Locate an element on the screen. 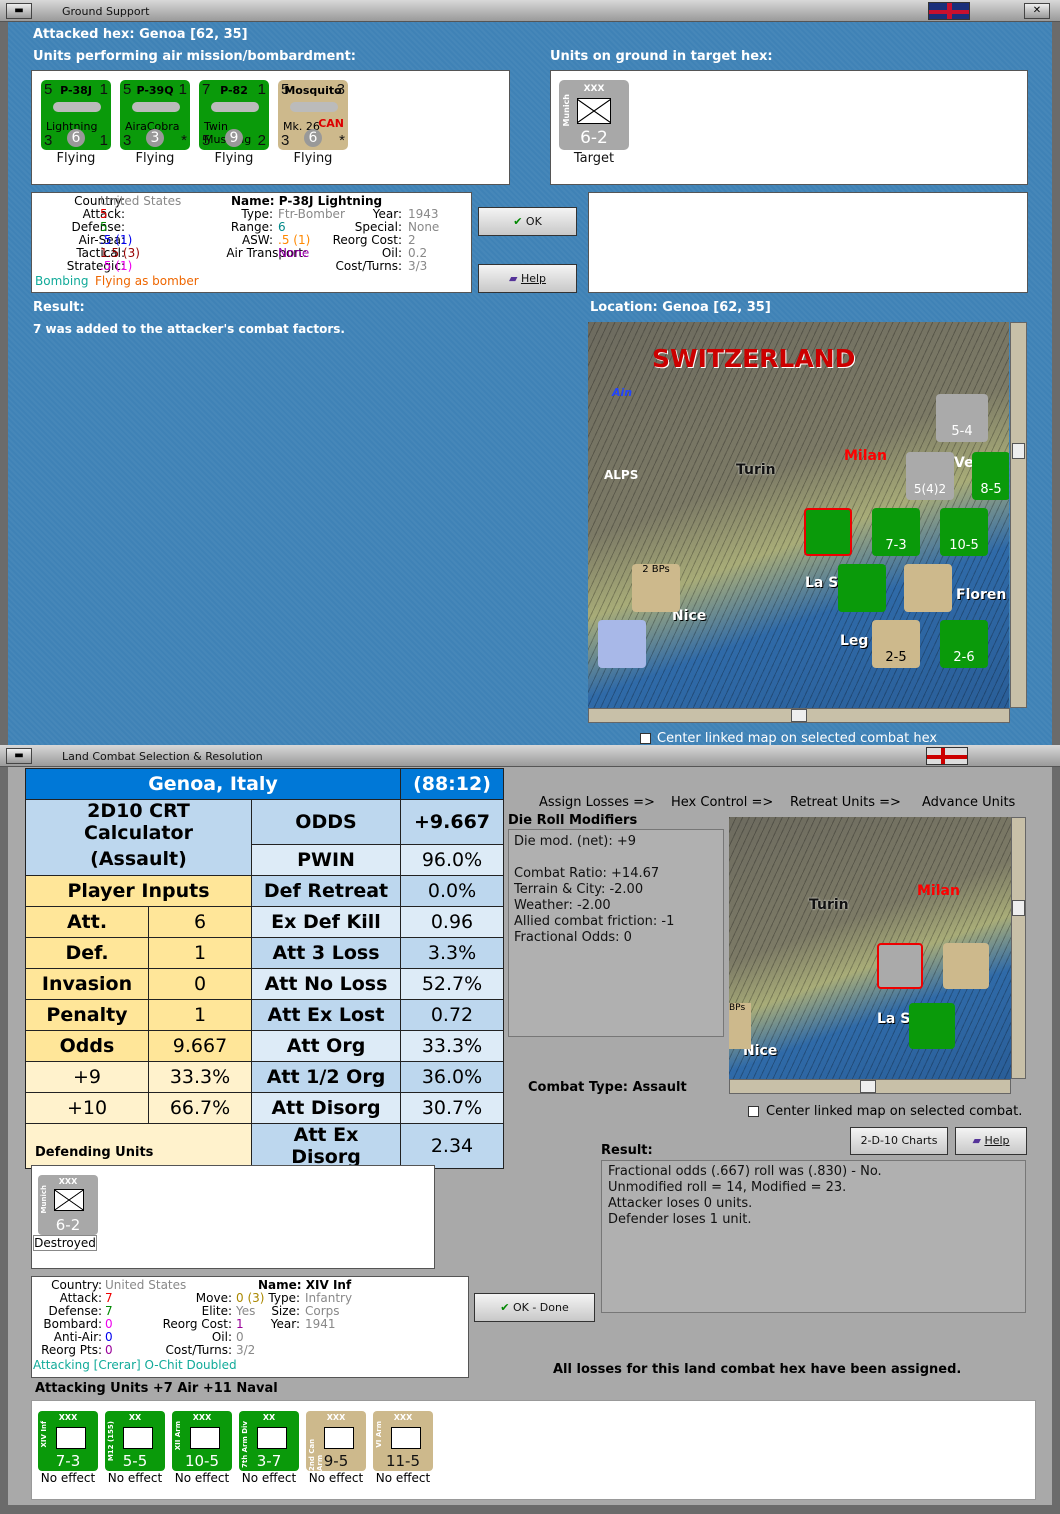 The width and height of the screenshot is (1060, 1514). modifier-line: Terrain & City: -2.00 is located at coordinates (579, 889).